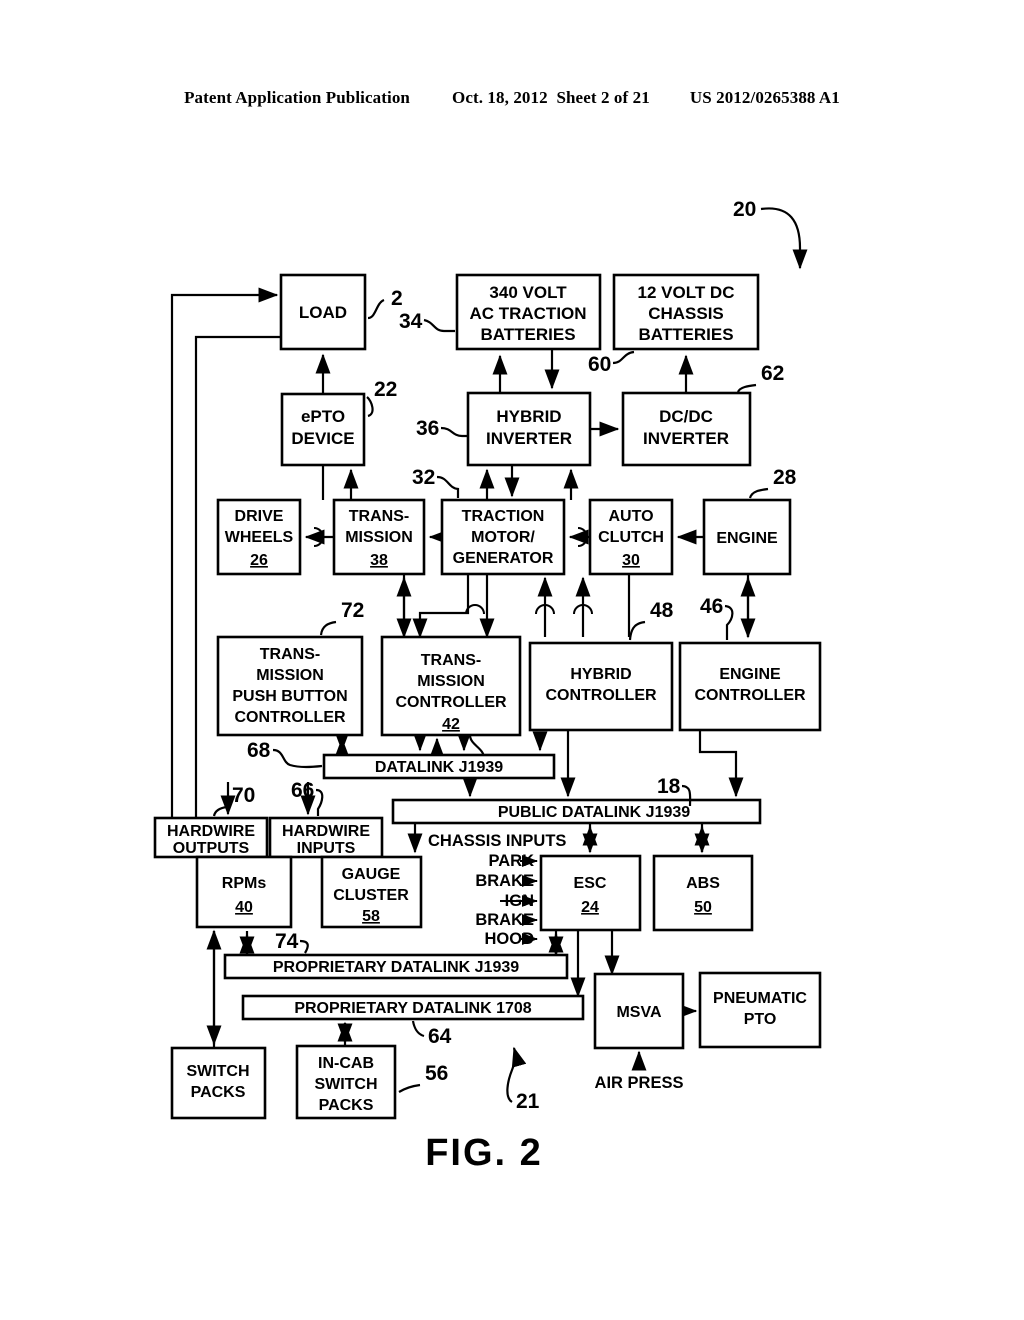 The height and width of the screenshot is (1320, 1024). I want to click on block-tpbc-line1: TRANS-, so click(290, 654).